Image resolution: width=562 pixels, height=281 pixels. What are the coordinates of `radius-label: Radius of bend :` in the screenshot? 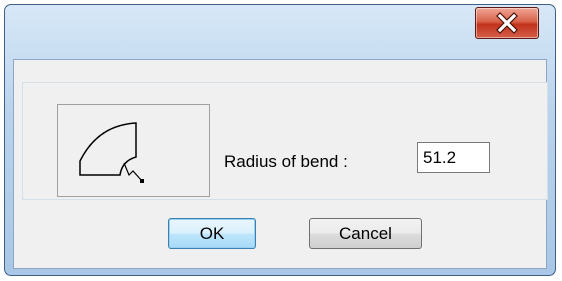 It's located at (286, 161).